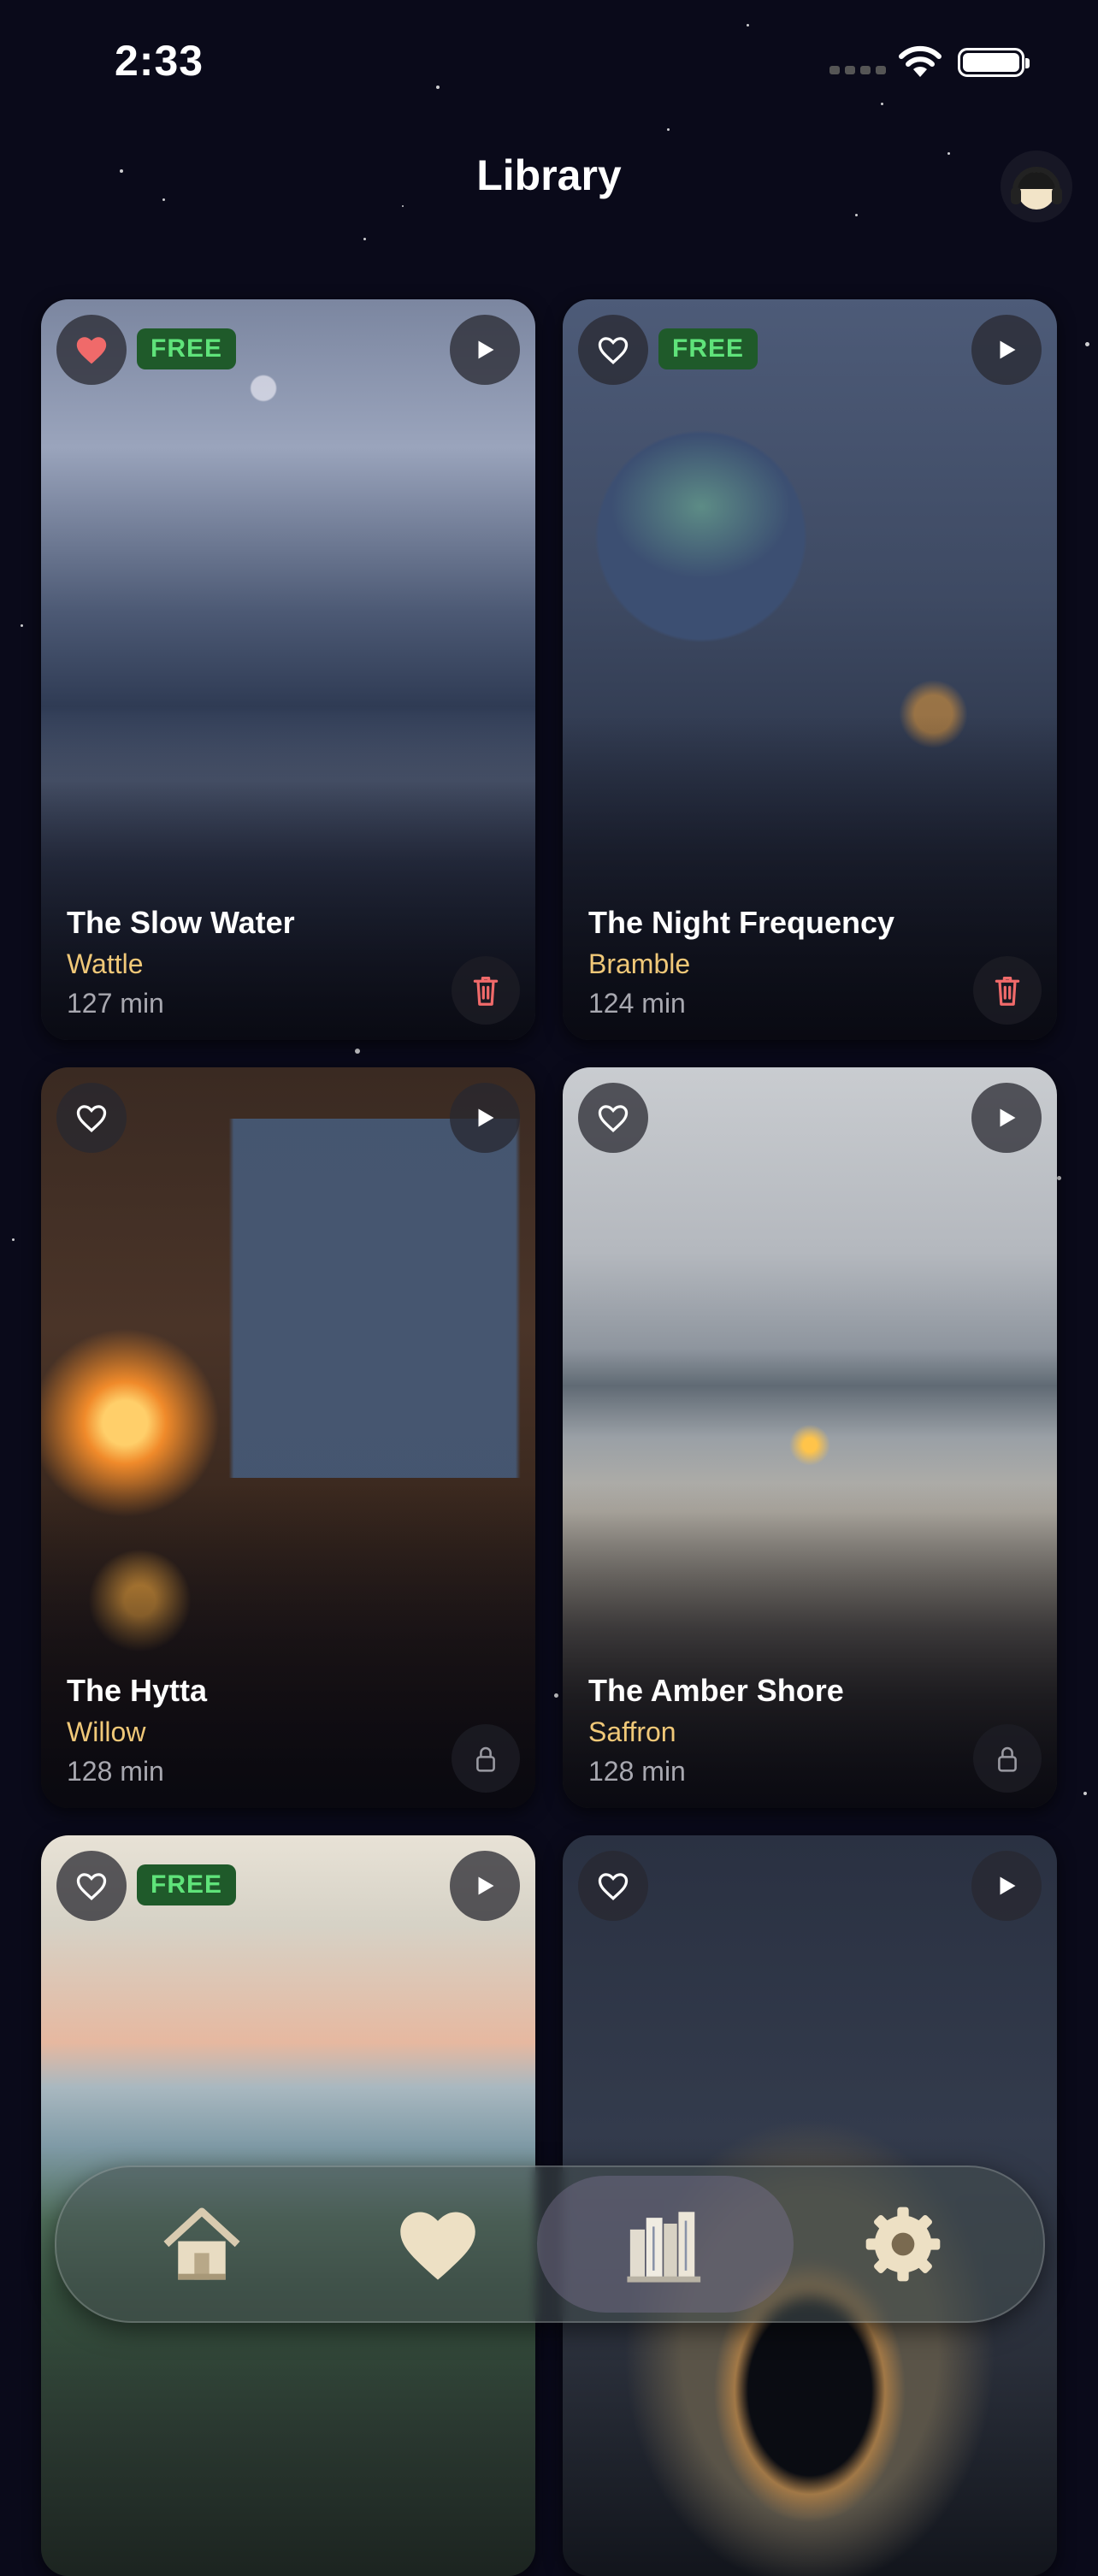 The height and width of the screenshot is (2576, 1098). I want to click on tab-bar, so click(550, 2244).